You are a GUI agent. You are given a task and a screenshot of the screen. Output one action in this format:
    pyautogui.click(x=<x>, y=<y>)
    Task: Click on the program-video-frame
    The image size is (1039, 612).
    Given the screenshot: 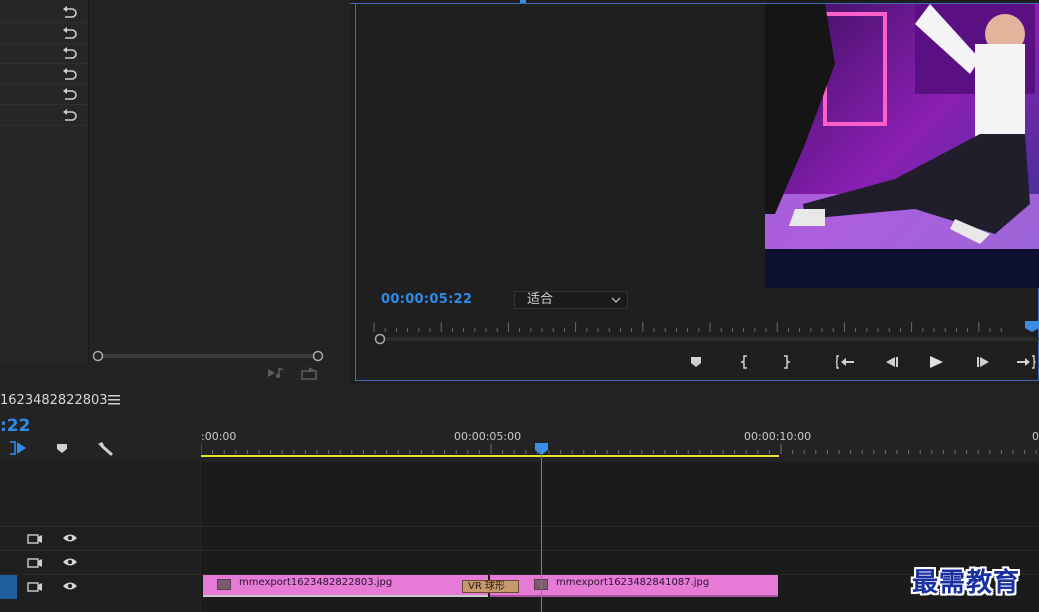 What is the action you would take?
    pyautogui.click(x=902, y=146)
    